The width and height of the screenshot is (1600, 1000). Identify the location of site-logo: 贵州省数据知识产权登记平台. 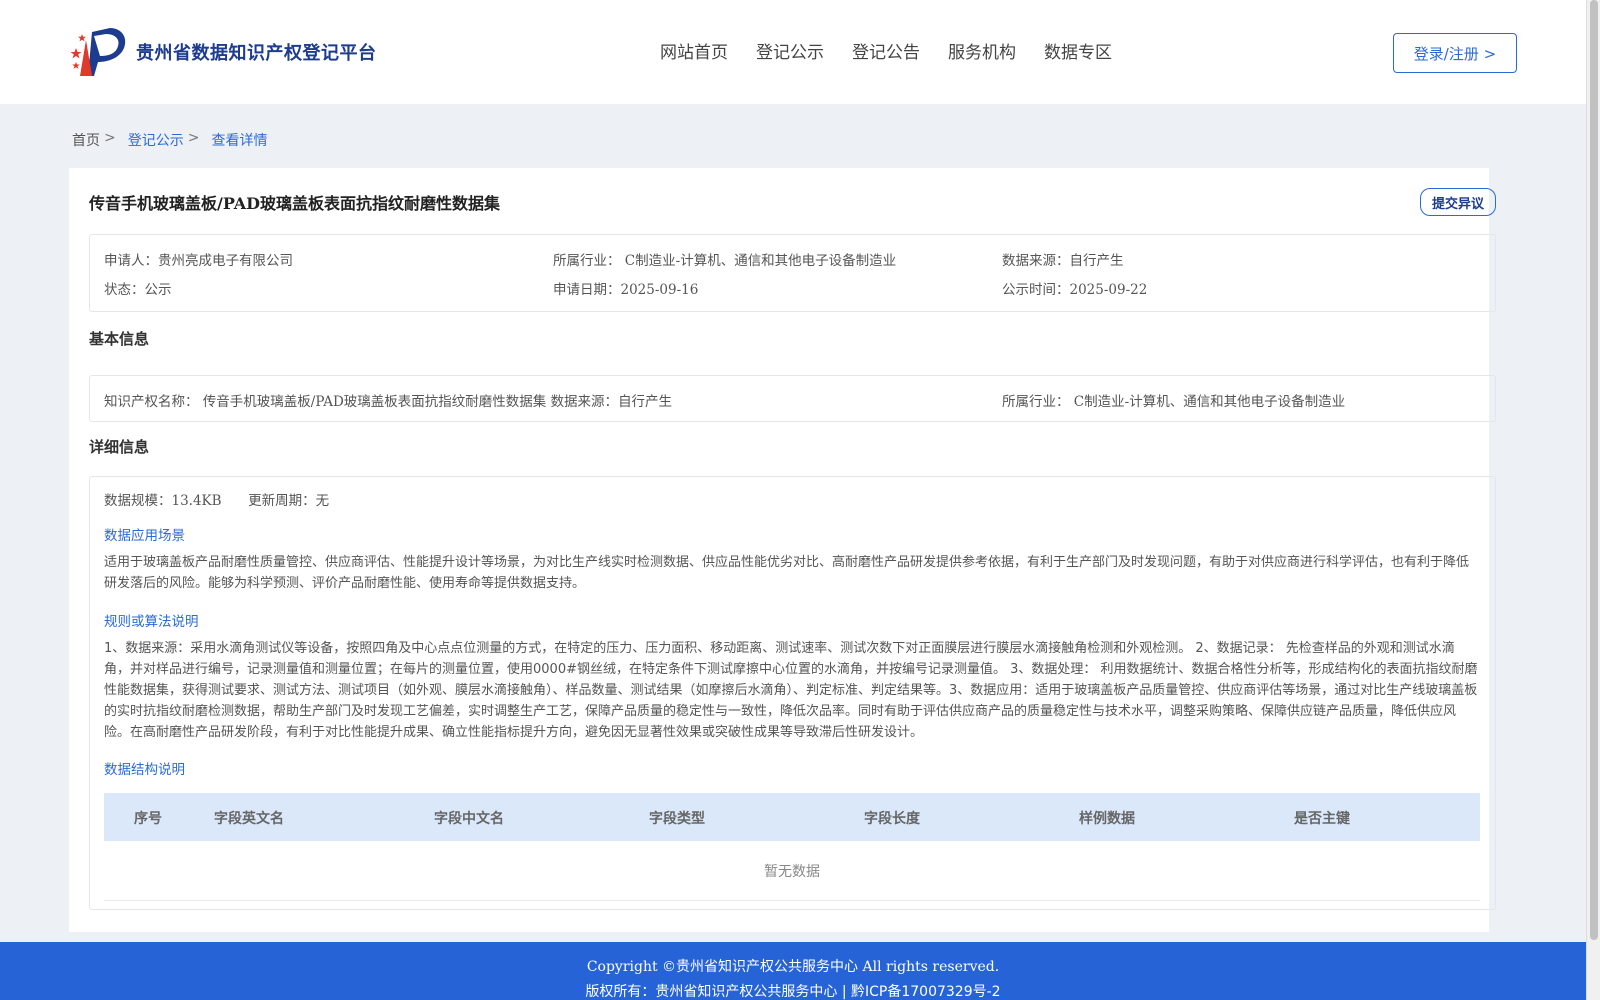
(223, 52).